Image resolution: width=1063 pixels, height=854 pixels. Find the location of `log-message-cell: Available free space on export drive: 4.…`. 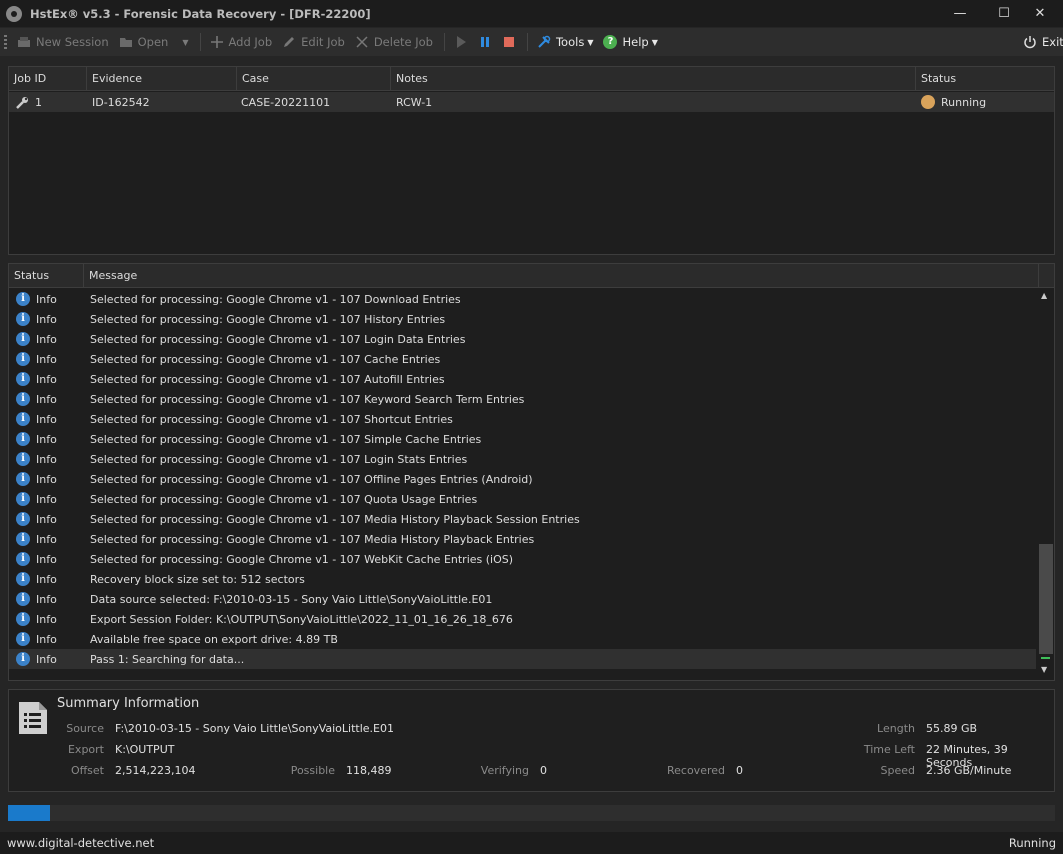

log-message-cell: Available free space on export drive: 4.… is located at coordinates (214, 639).